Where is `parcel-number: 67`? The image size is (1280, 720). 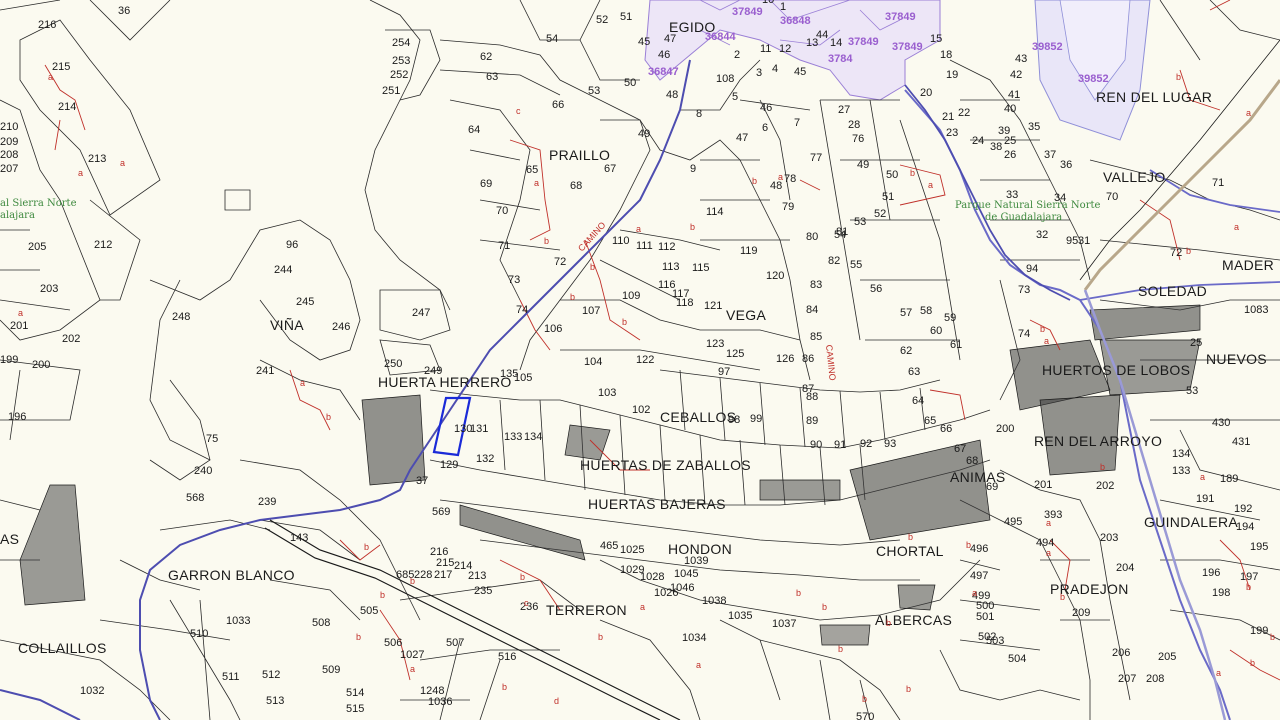 parcel-number: 67 is located at coordinates (610, 169).